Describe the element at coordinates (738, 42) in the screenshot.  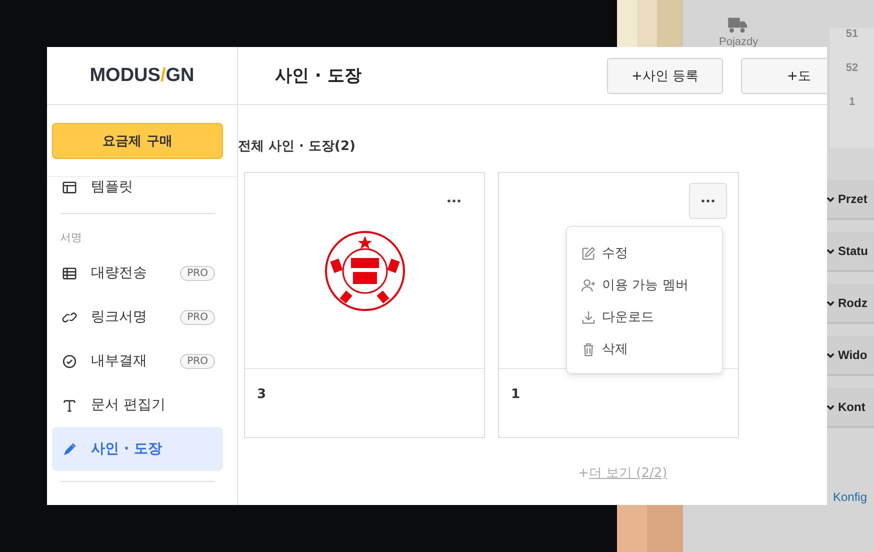
I see `vehicles-label: Pojazdy` at that location.